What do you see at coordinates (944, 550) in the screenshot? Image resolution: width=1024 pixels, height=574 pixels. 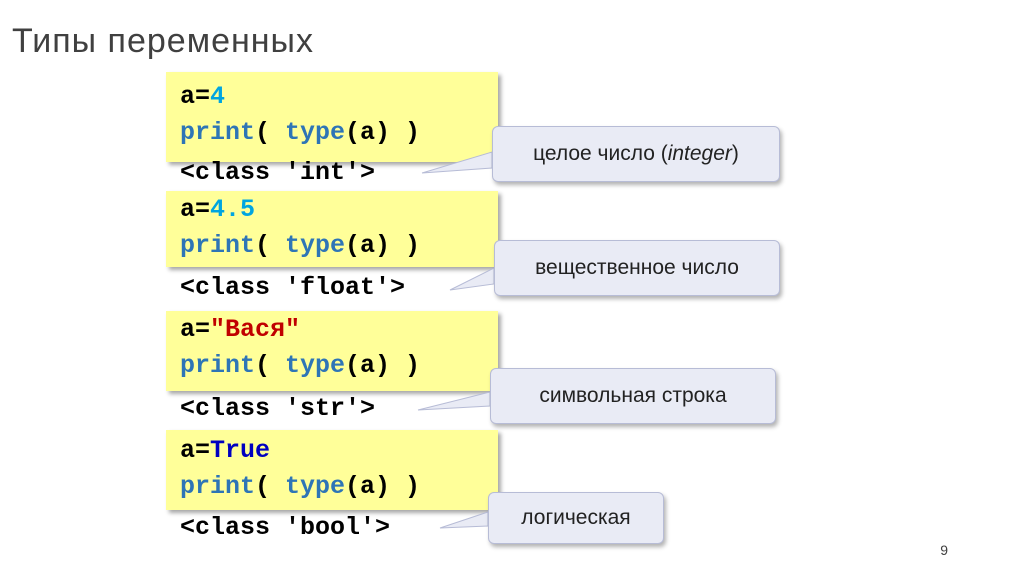 I see `page-number: 9` at bounding box center [944, 550].